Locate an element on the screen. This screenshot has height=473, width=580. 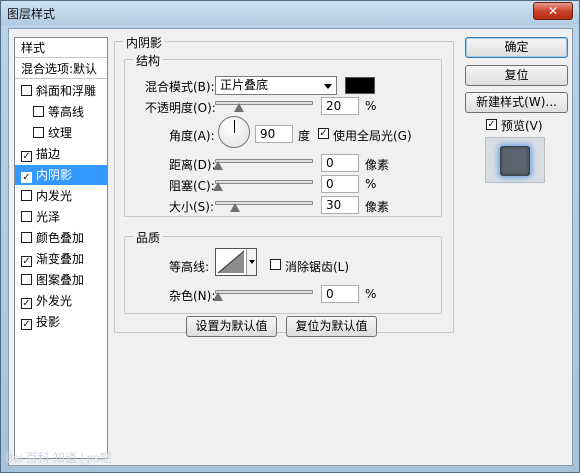
distance-input: 0 is located at coordinates (340, 163).